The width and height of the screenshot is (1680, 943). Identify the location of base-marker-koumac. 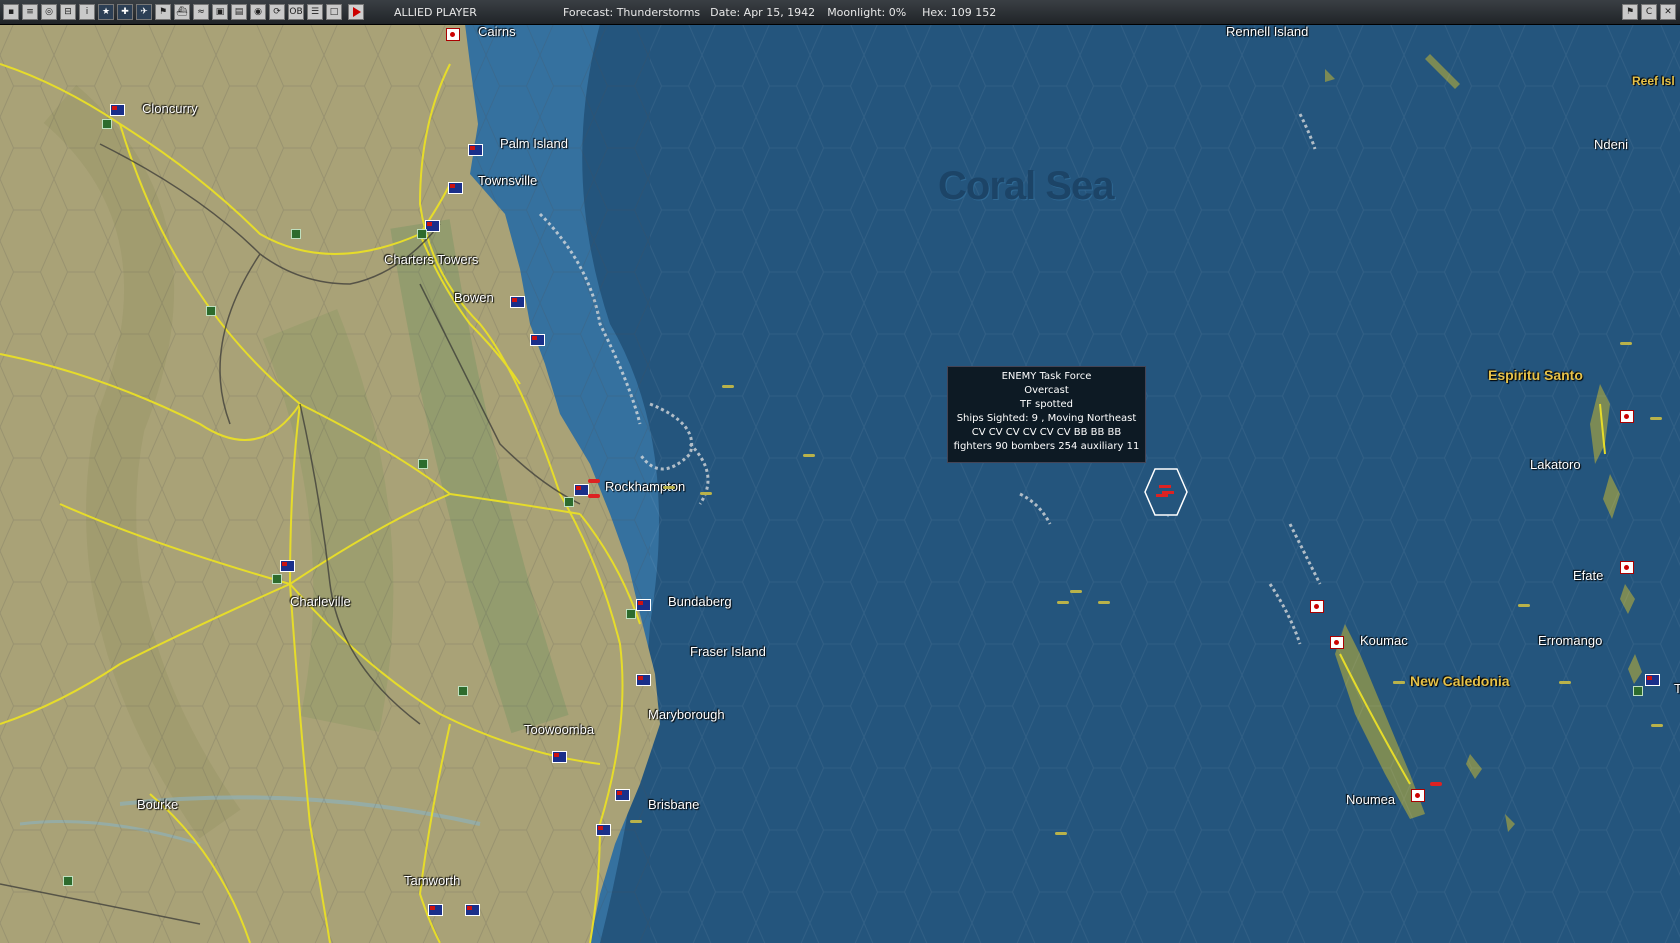
(1337, 642).